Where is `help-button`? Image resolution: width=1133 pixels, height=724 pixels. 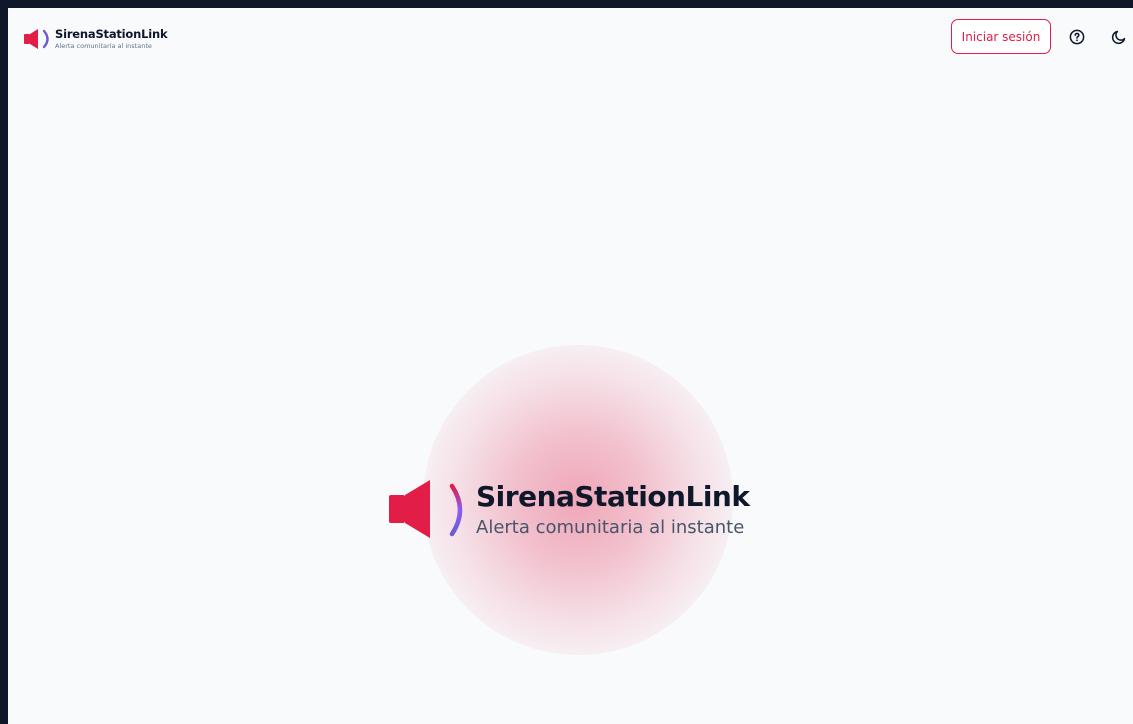
help-button is located at coordinates (1077, 37).